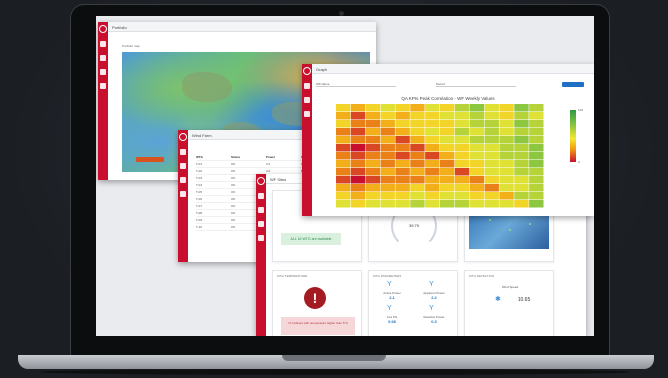  I want to click on document-icon, so click(261, 238).